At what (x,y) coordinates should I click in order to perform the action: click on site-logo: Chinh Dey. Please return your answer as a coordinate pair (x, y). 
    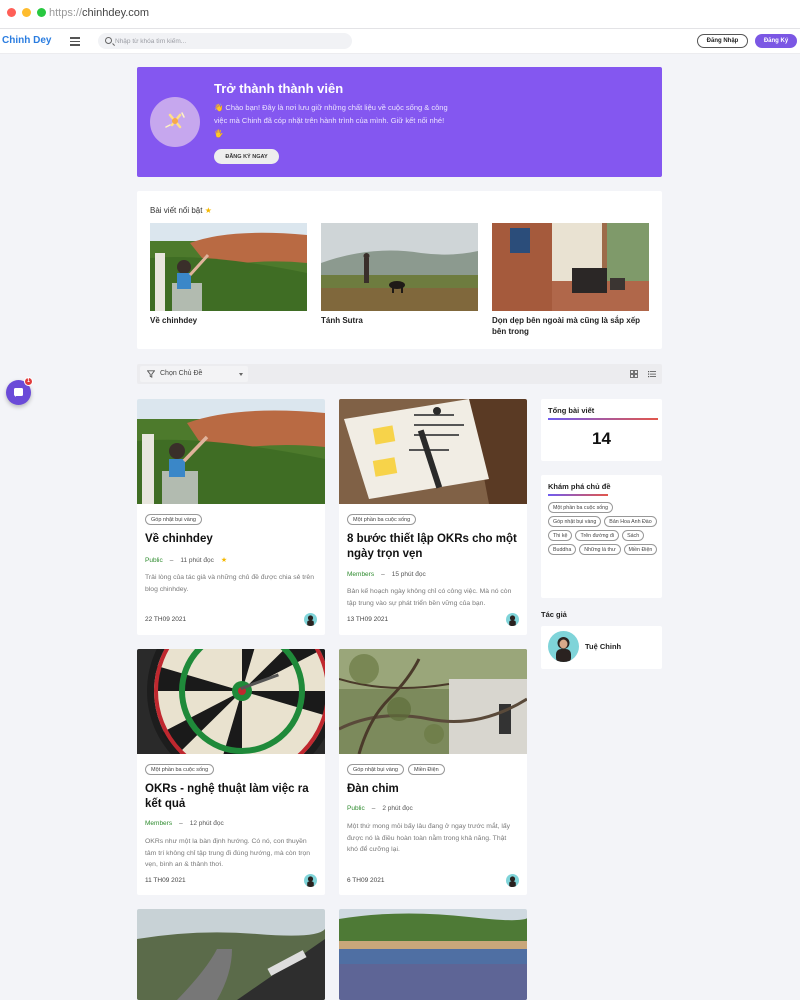
    Looking at the image, I should click on (26, 40).